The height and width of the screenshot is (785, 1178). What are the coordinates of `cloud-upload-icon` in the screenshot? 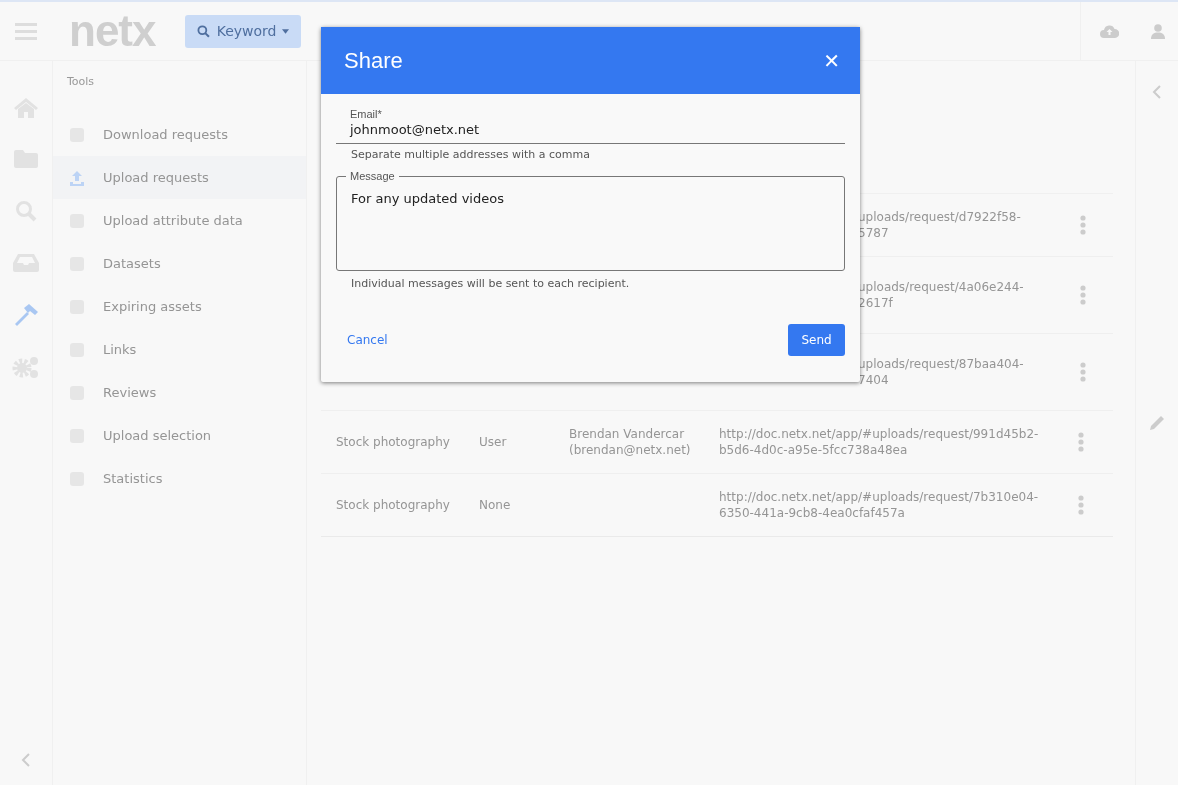 It's located at (1109, 31).